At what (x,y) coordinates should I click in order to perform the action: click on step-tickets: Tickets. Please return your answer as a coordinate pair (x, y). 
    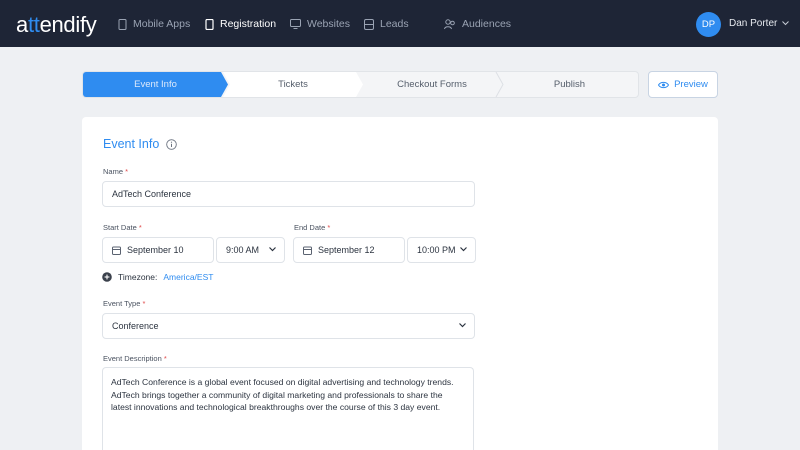
    Looking at the image, I should click on (293, 84).